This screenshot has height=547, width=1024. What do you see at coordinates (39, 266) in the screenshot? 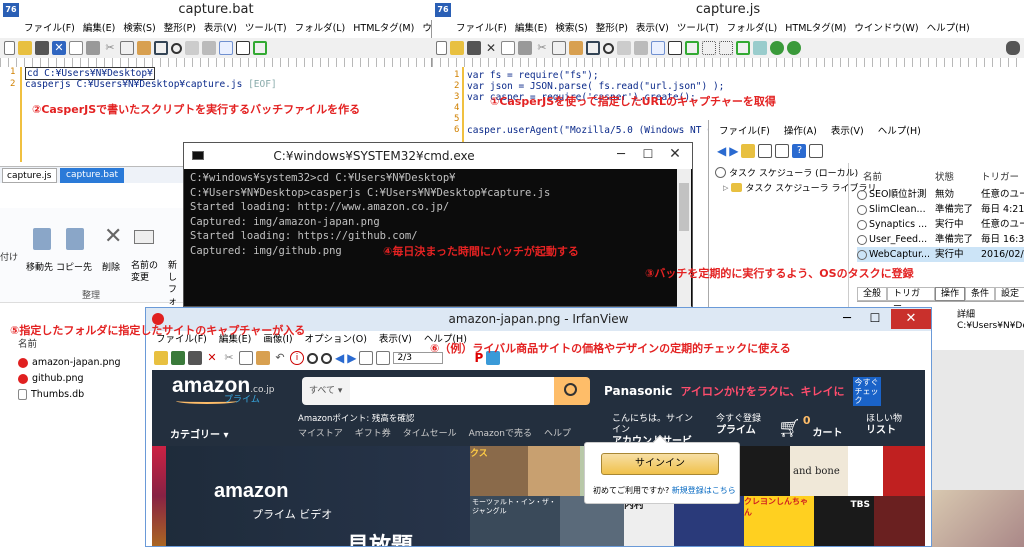
I see `move-to-button: 移動先` at bounding box center [39, 266].